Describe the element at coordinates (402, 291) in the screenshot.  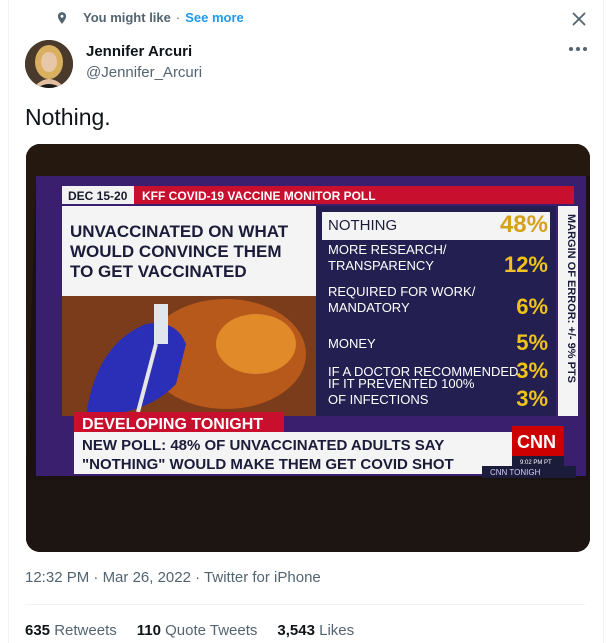
I see `result-label: REQUIRED FOR WORK/` at that location.